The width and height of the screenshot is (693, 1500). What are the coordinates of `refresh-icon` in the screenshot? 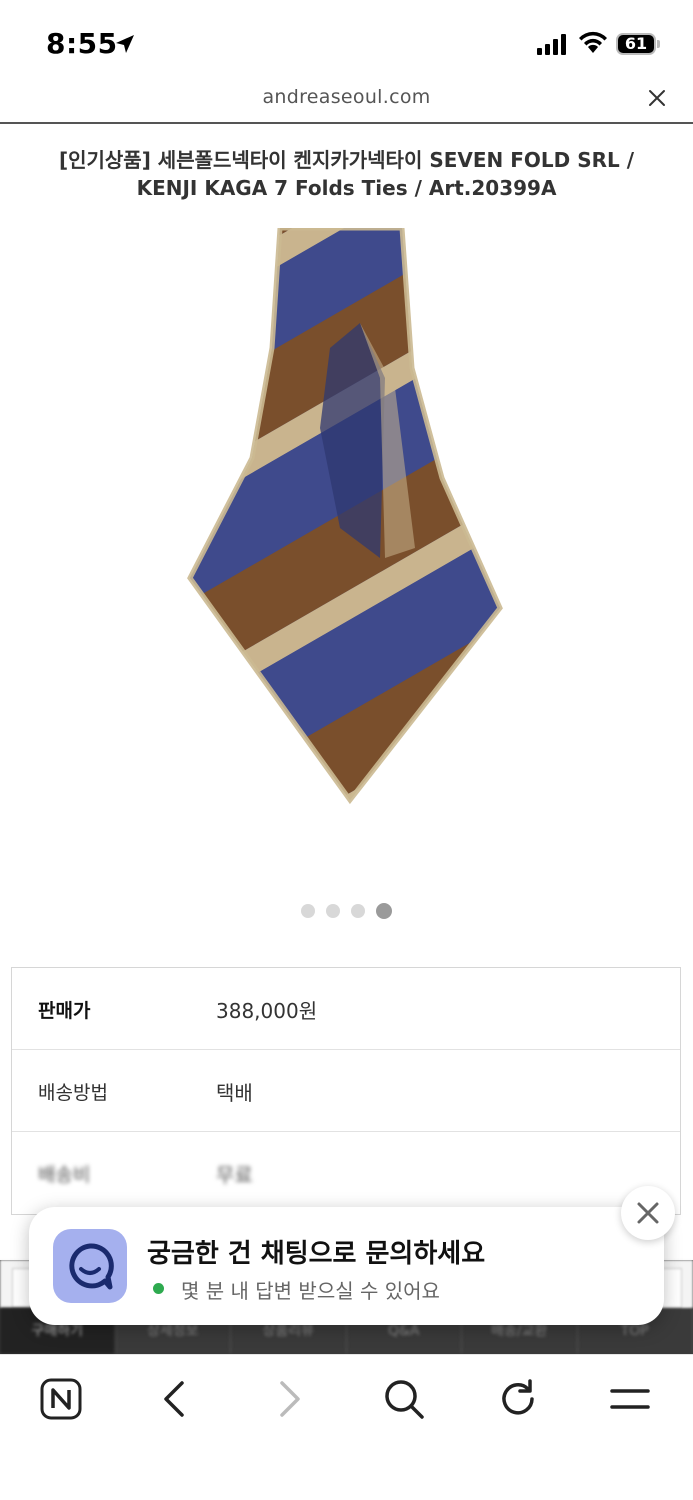 It's located at (518, 1399).